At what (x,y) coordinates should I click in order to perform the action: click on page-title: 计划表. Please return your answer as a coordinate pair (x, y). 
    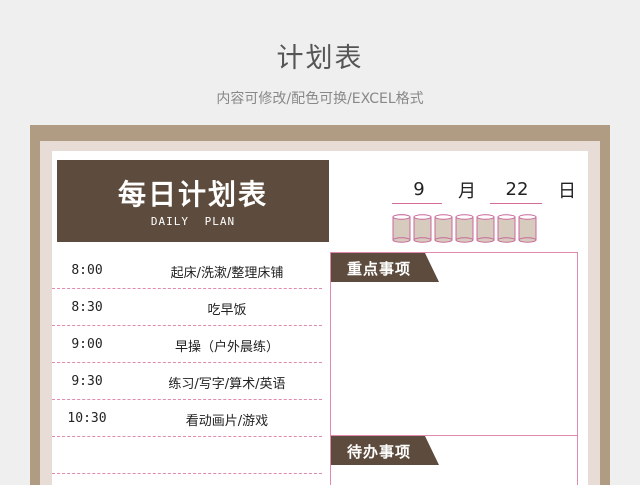
    Looking at the image, I should click on (320, 58).